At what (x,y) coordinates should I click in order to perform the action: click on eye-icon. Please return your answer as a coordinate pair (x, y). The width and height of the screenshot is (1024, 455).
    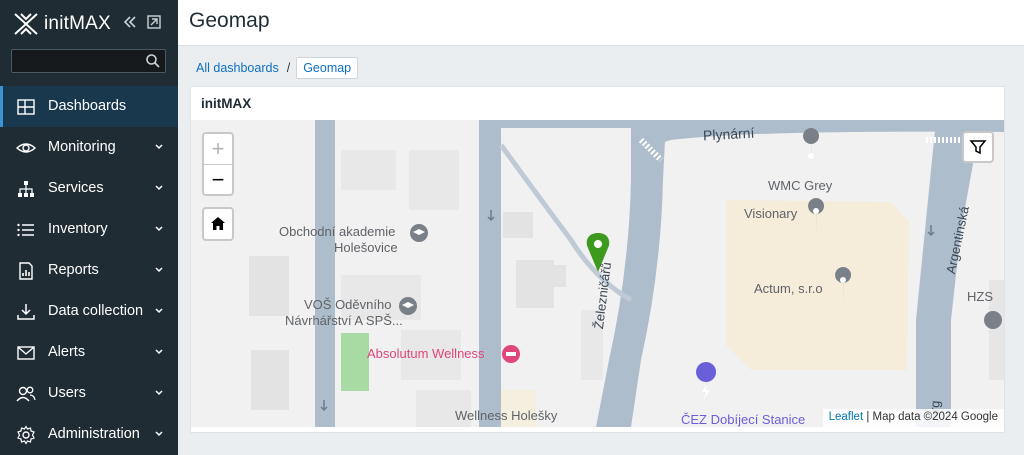
    Looking at the image, I should click on (26, 148).